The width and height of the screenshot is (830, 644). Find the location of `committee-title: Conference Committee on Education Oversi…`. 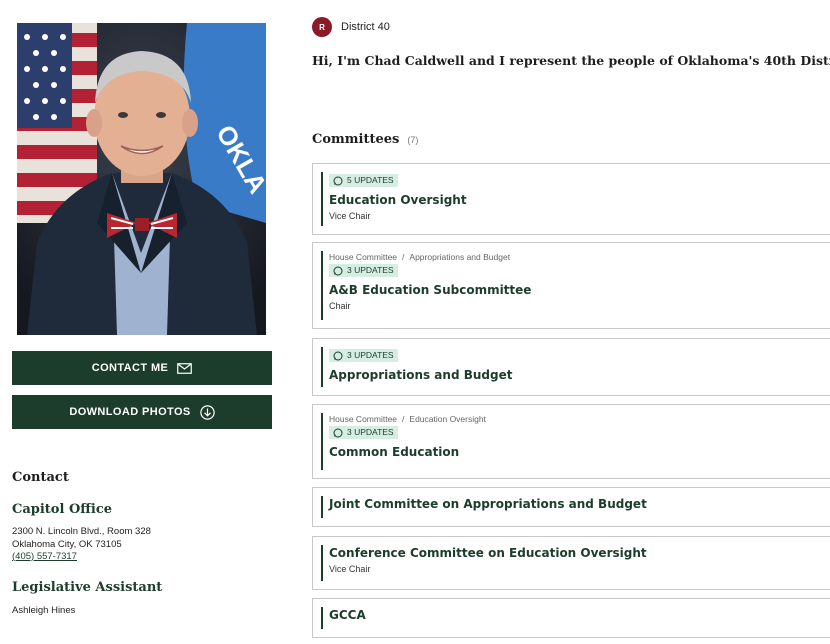

committee-title: Conference Committee on Education Oversi… is located at coordinates (579, 553).